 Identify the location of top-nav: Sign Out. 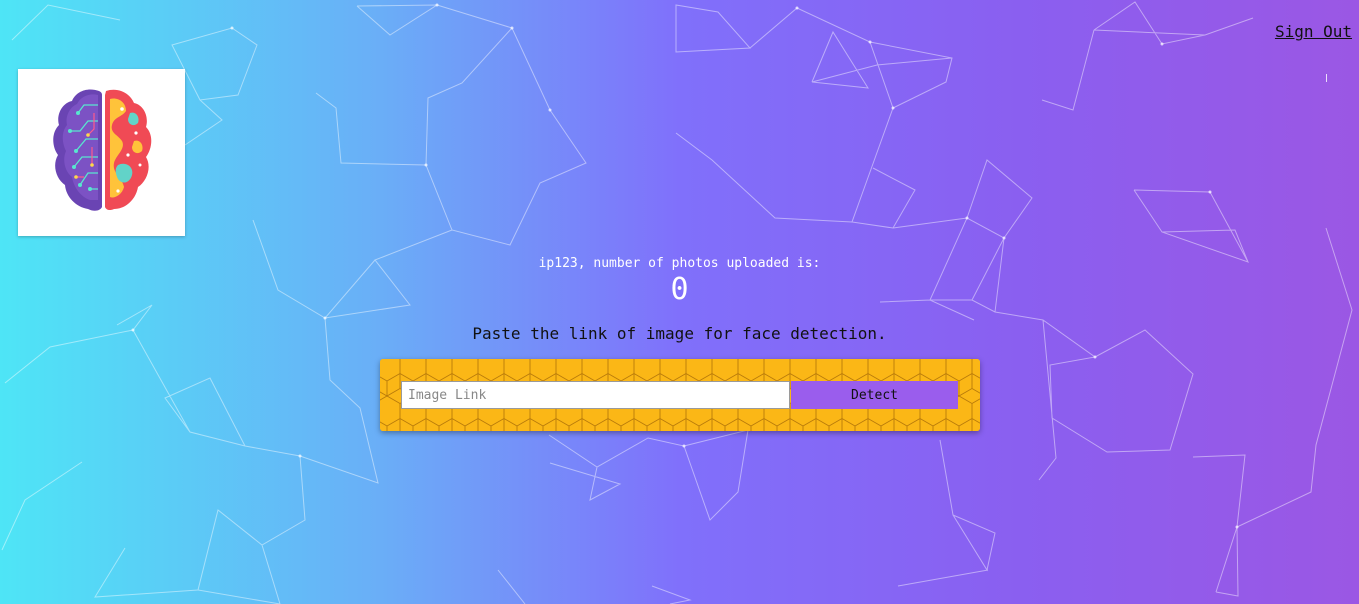
(1313, 31).